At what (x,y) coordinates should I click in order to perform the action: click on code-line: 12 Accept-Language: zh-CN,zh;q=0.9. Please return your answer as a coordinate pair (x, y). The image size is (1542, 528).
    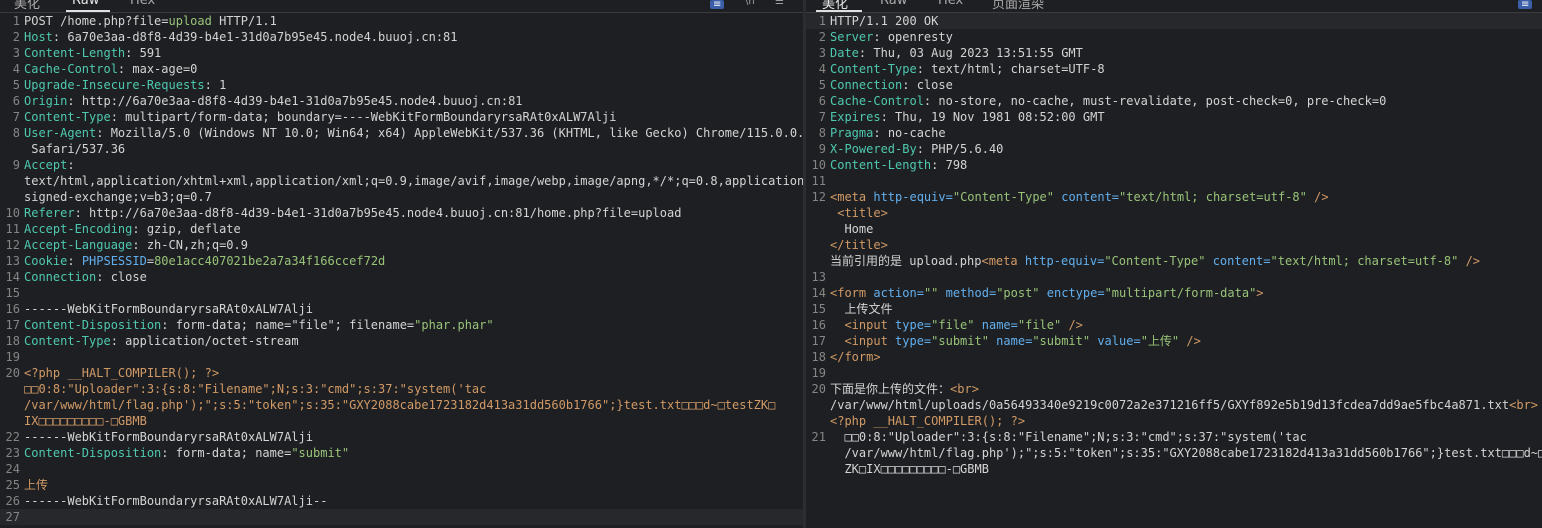
    Looking at the image, I should click on (126, 245).